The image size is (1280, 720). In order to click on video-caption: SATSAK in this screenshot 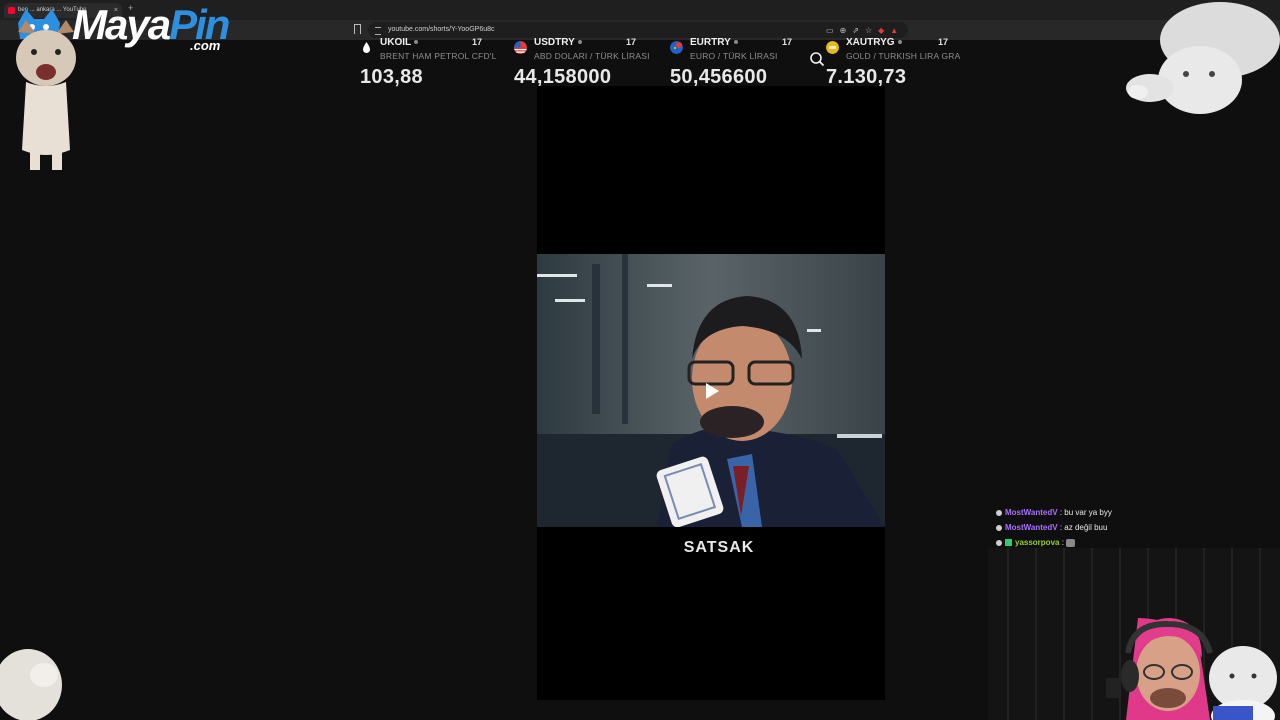, I will do `click(719, 547)`.